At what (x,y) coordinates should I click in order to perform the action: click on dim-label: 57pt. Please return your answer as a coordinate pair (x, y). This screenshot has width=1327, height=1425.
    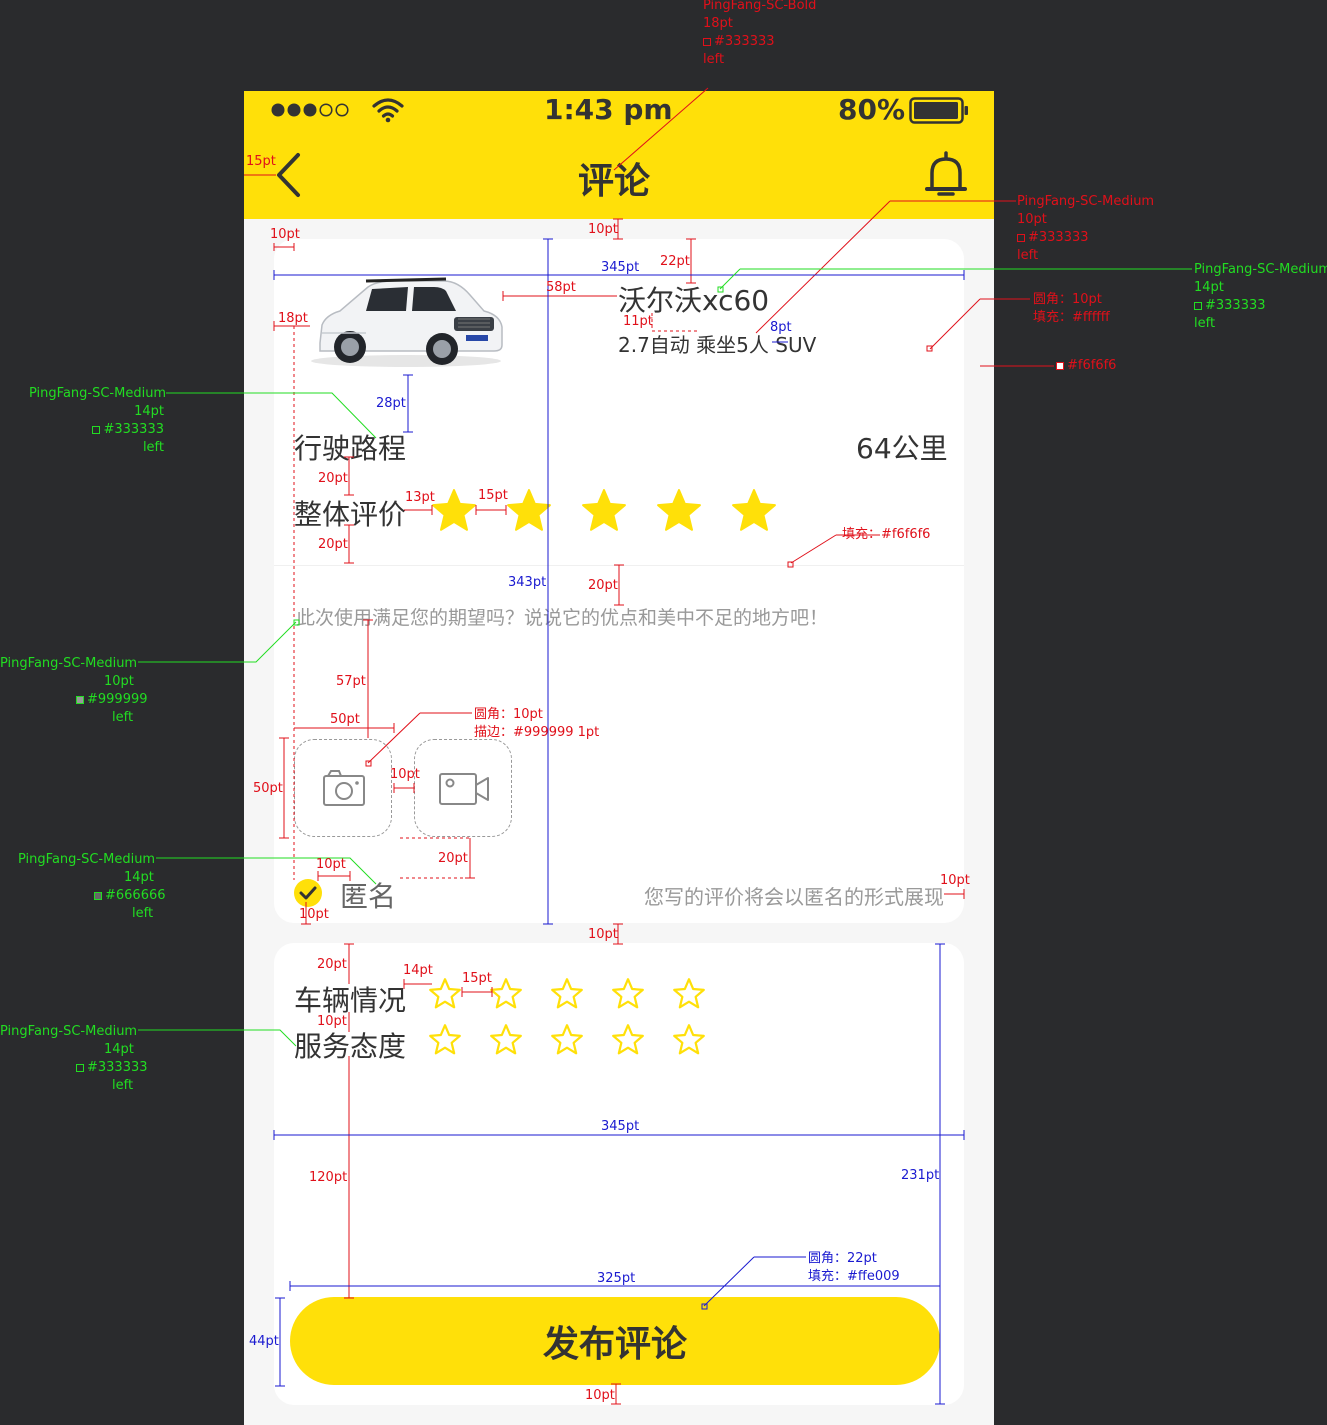
    Looking at the image, I should click on (351, 681).